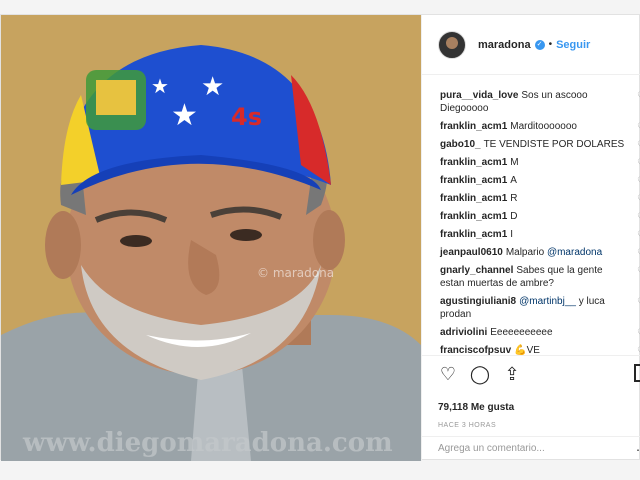 This screenshot has height=480, width=640. What do you see at coordinates (207, 443) in the screenshot?
I see `photo-watermark-site: www.diegomaradona.com` at bounding box center [207, 443].